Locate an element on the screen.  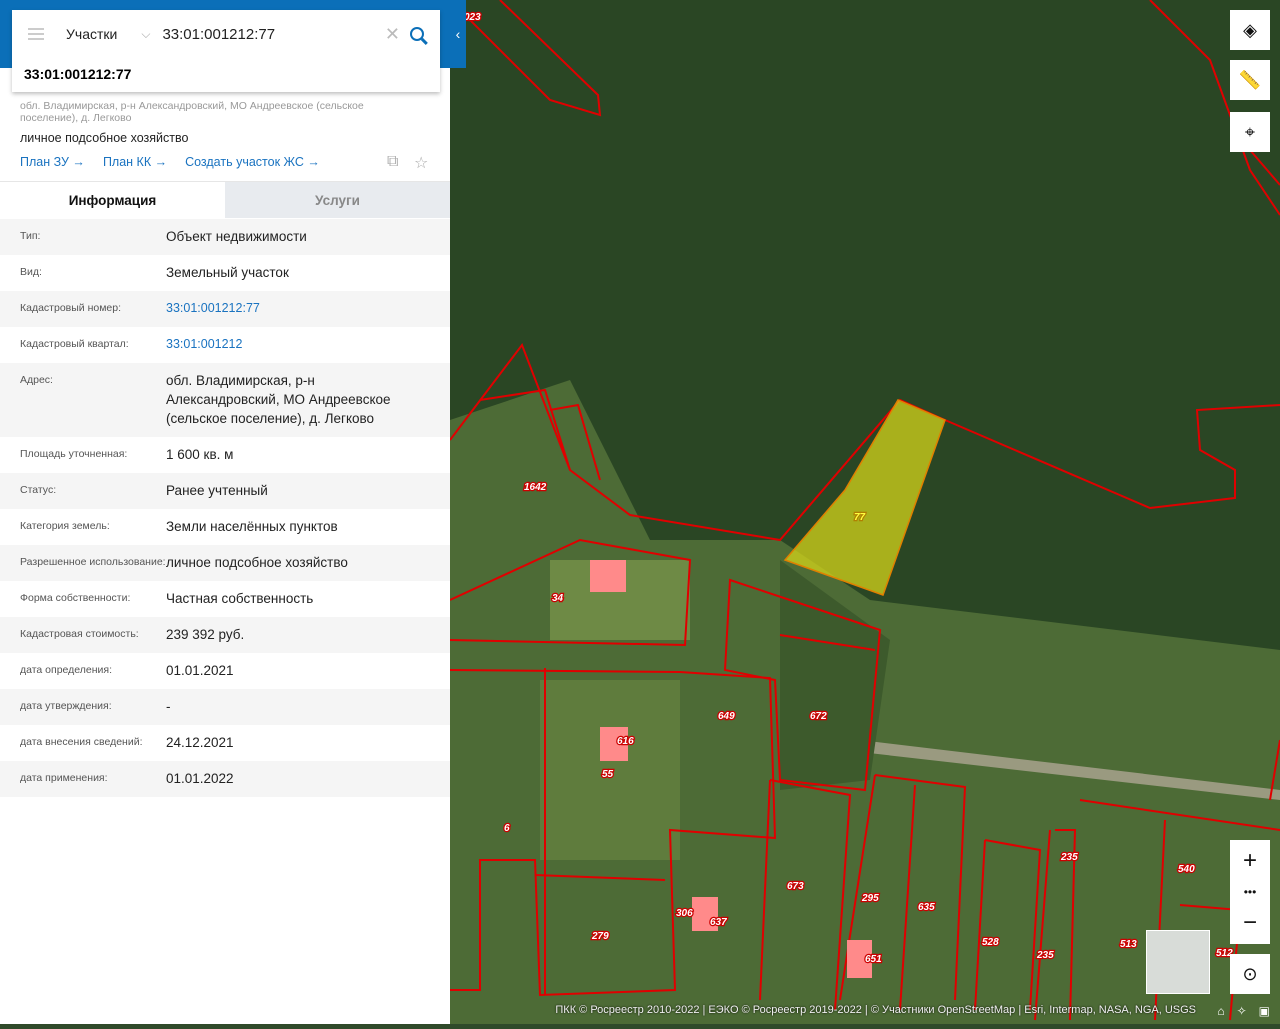
info-row: дата утверждения: - is located at coordinates (225, 707).